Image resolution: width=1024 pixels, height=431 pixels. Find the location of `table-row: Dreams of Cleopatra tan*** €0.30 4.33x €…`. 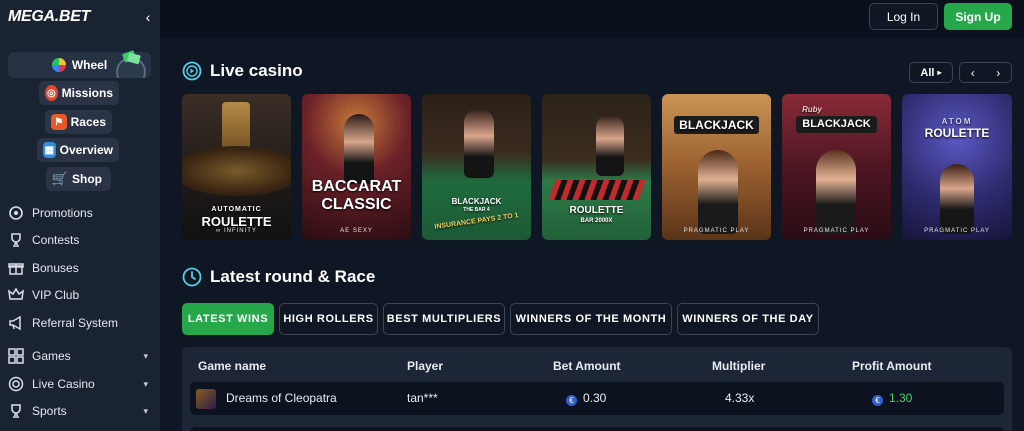

table-row: Dreams of Cleopatra tan*** €0.30 4.33x €… is located at coordinates (597, 398).